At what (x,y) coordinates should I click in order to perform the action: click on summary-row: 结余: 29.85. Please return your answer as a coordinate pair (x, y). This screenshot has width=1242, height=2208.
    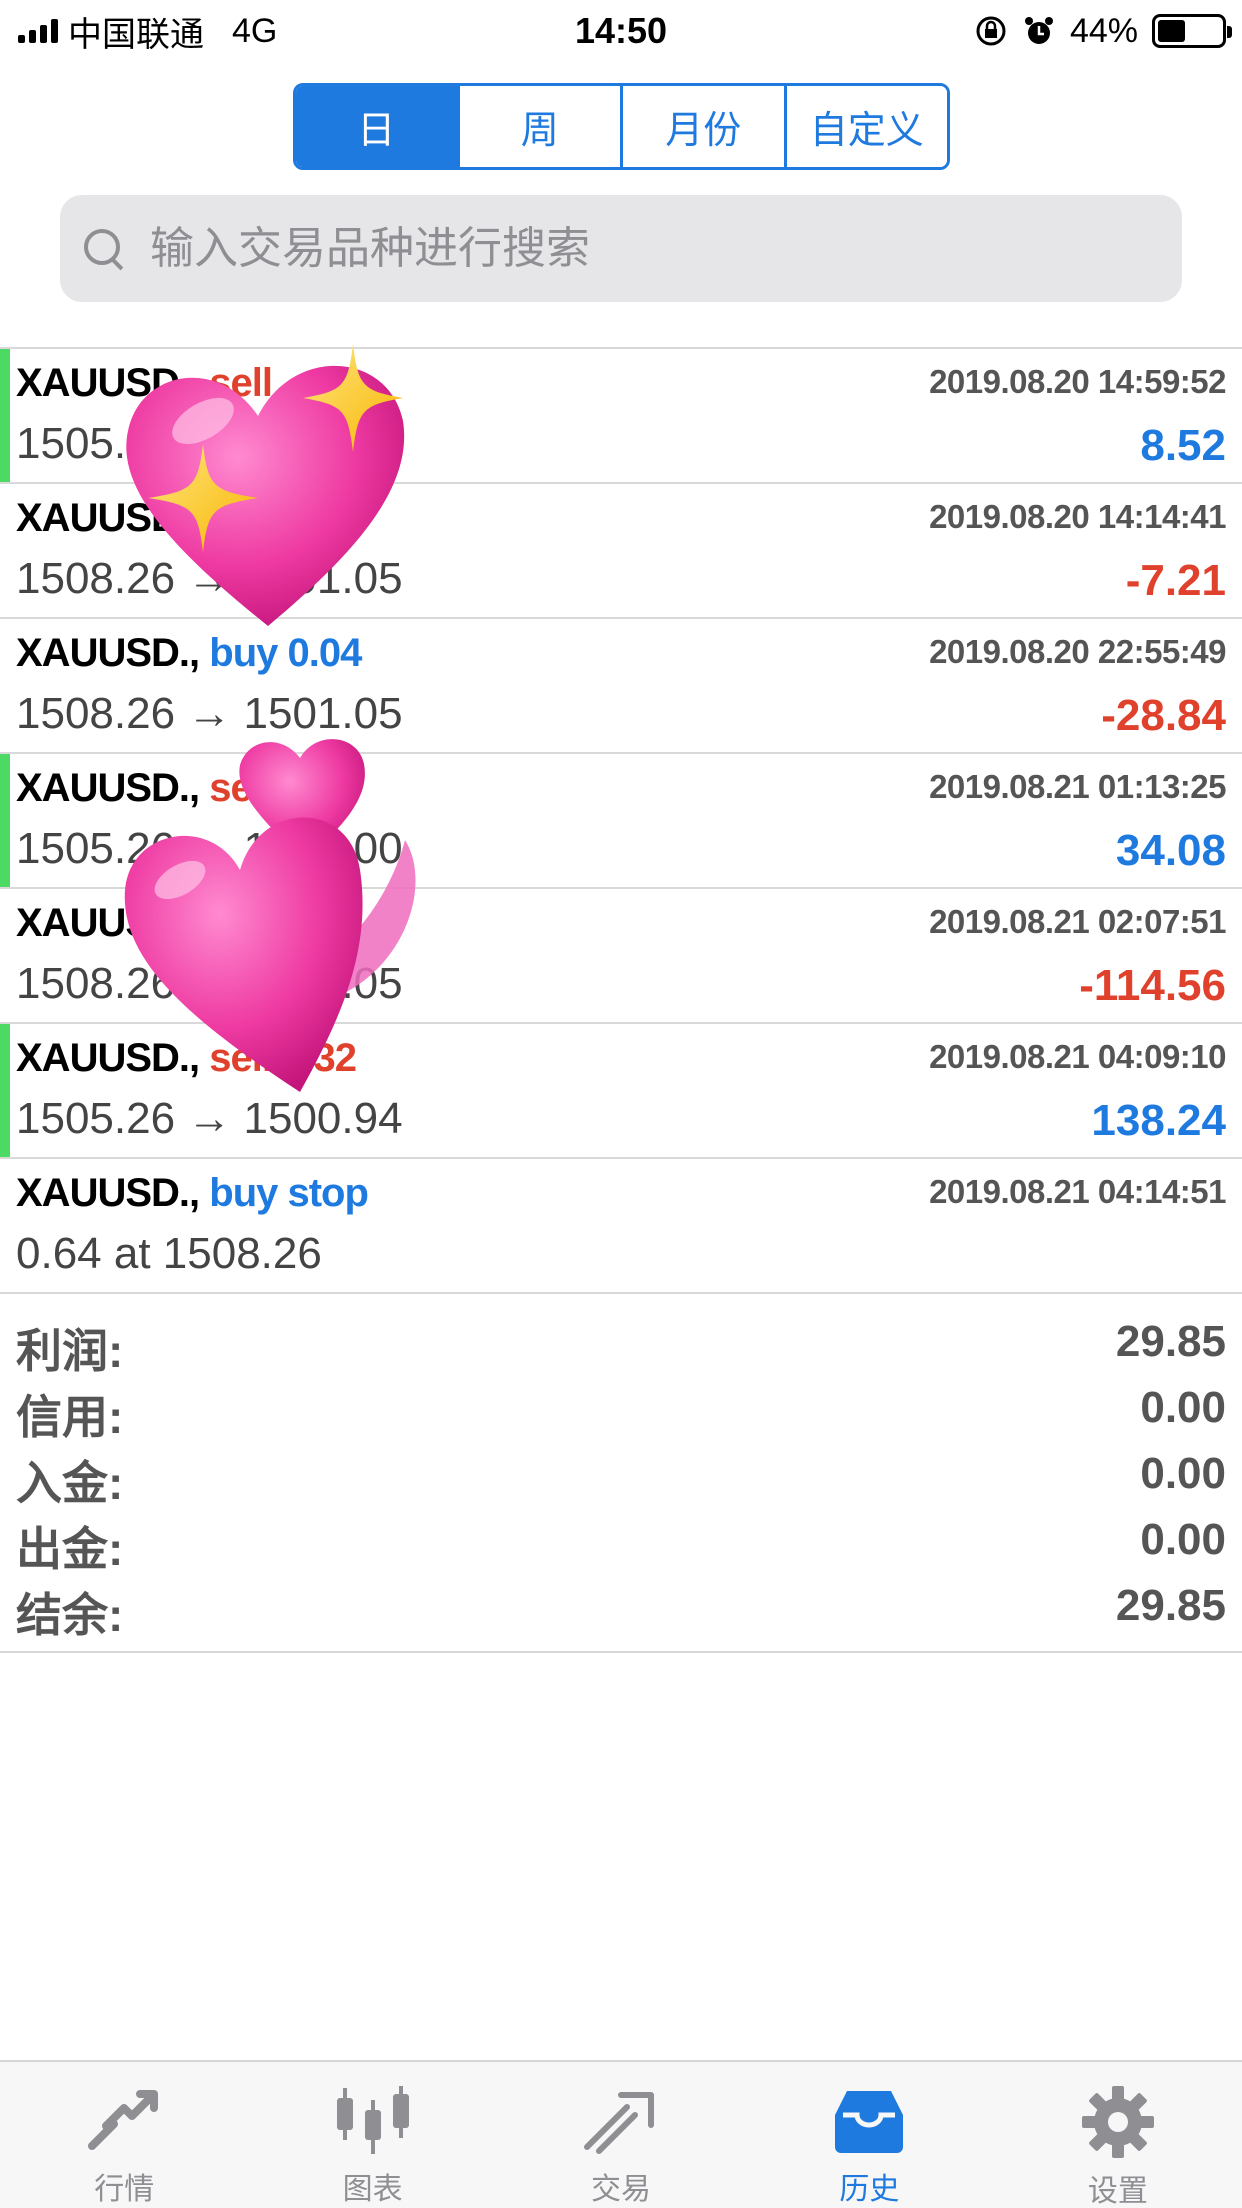
    Looking at the image, I should click on (621, 1607).